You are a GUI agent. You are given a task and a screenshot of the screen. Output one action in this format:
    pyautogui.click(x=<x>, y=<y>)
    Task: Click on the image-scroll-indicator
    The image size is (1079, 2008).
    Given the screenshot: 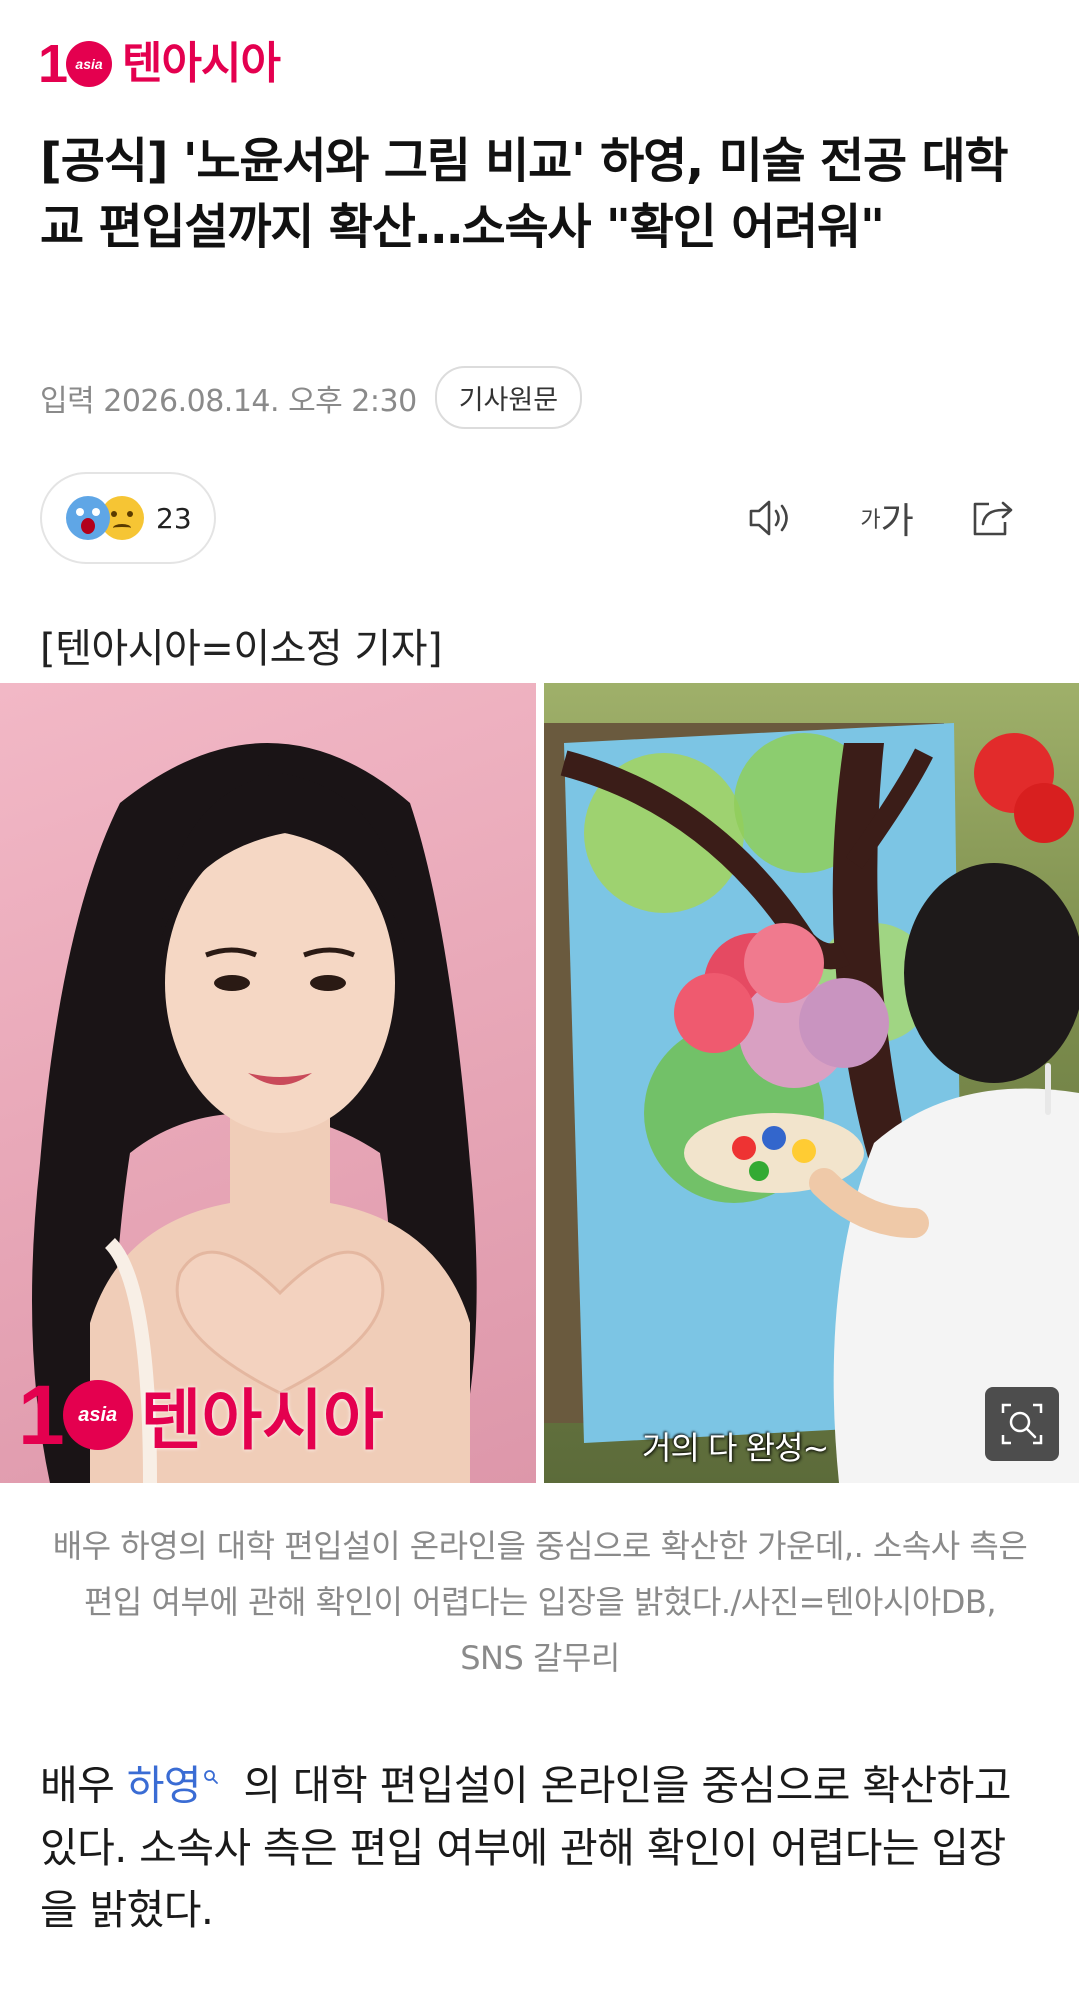 What is the action you would take?
    pyautogui.click(x=1048, y=1089)
    